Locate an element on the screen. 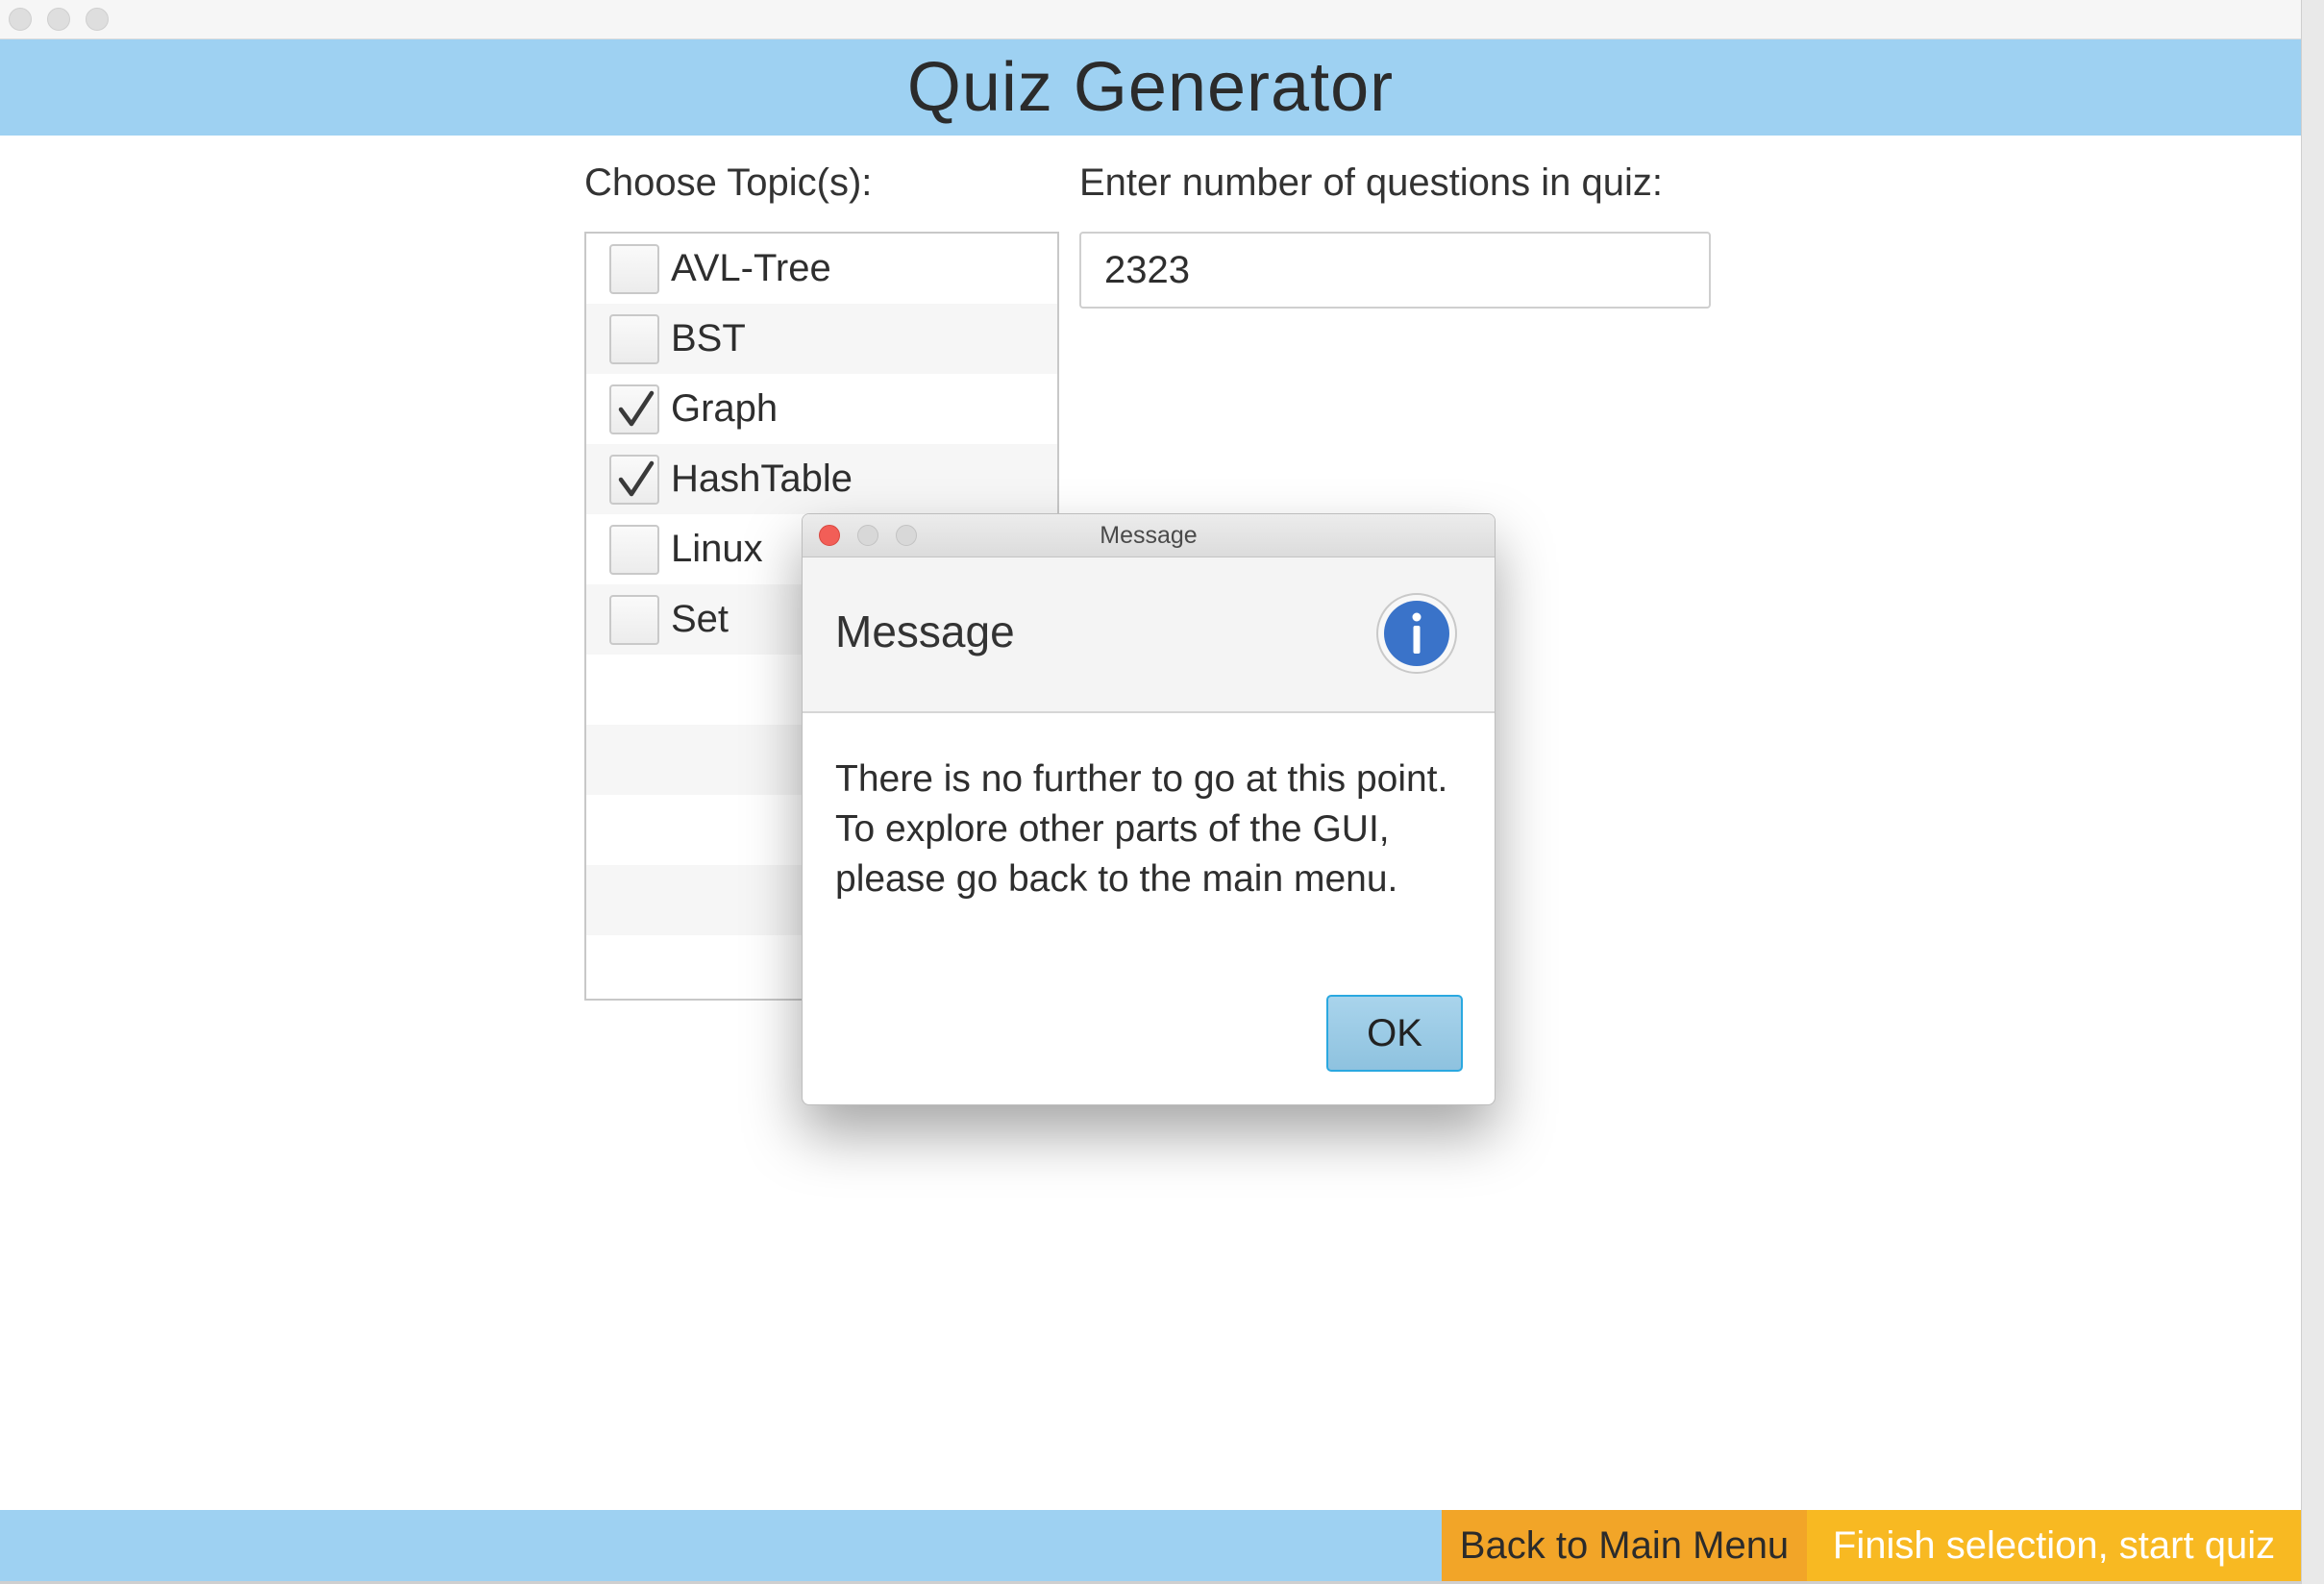 Image resolution: width=2324 pixels, height=1584 pixels. window-zoom-button is located at coordinates (97, 19).